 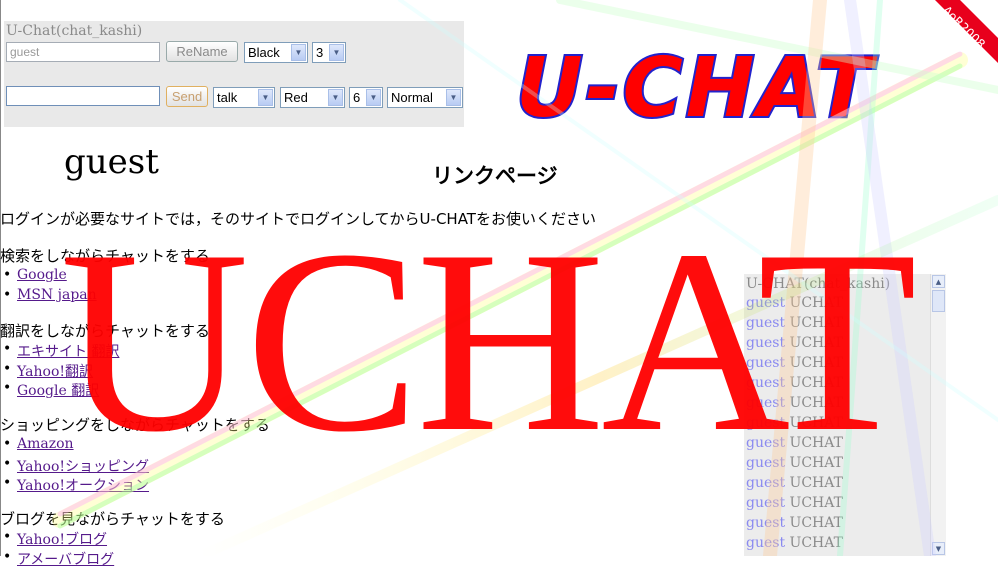 I want to click on list-item: Yahoo!ブログ, so click(x=57, y=539).